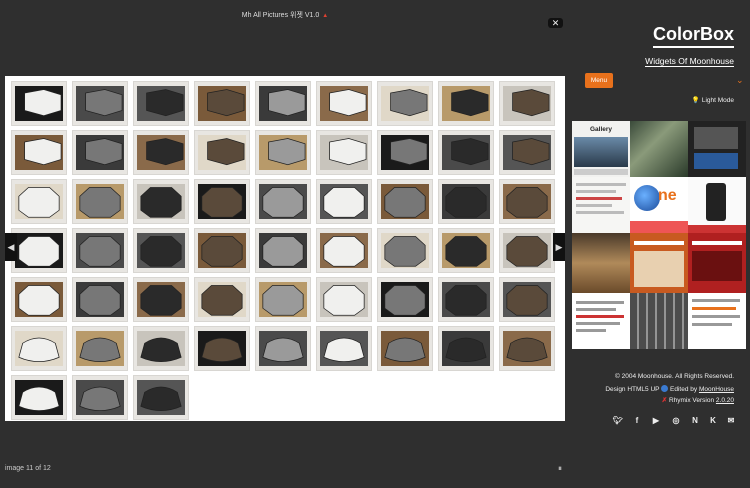 The height and width of the screenshot is (488, 750). I want to click on email-icon: ✉, so click(731, 421).